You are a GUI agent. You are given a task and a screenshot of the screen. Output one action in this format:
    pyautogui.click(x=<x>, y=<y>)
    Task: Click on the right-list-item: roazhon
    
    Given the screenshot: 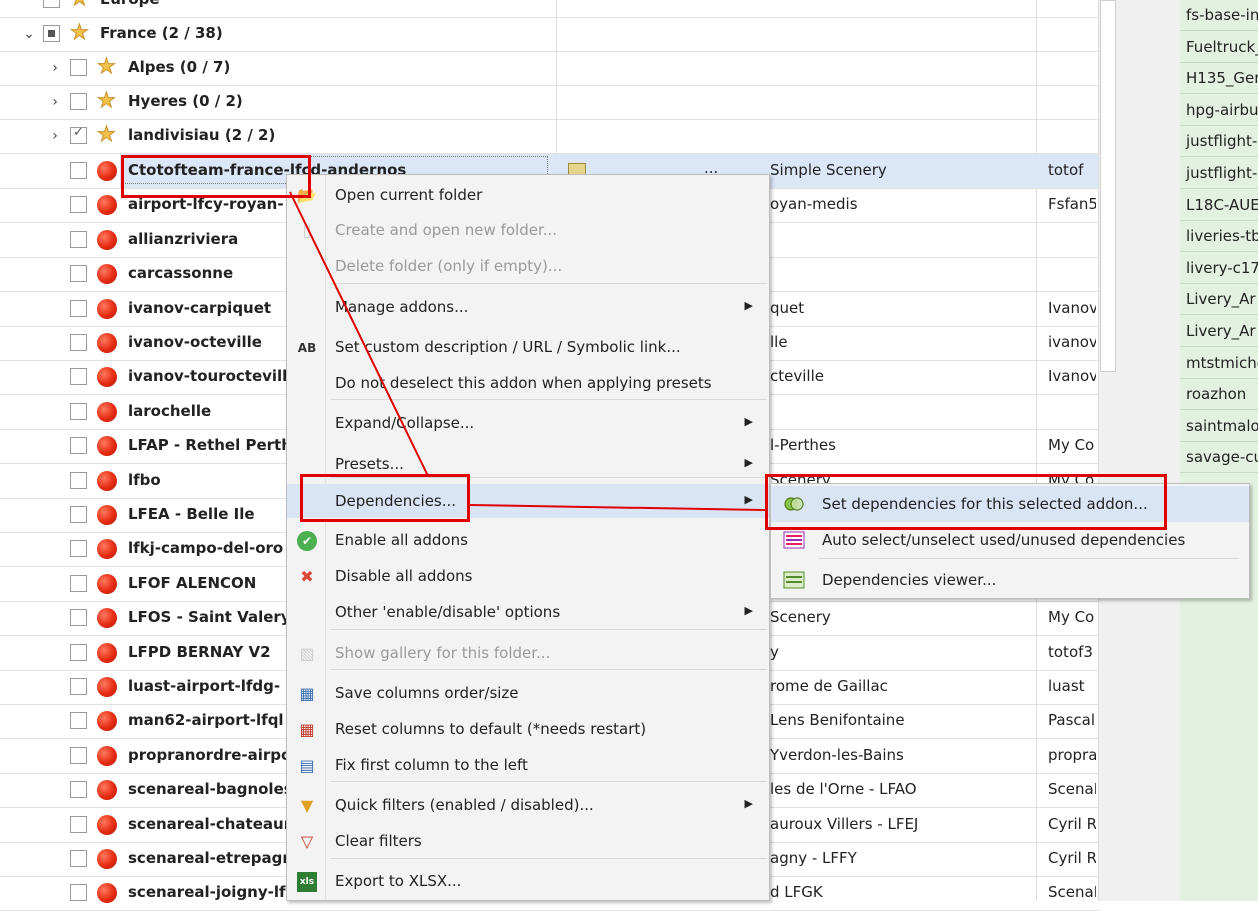 What is the action you would take?
    pyautogui.click(x=1219, y=395)
    